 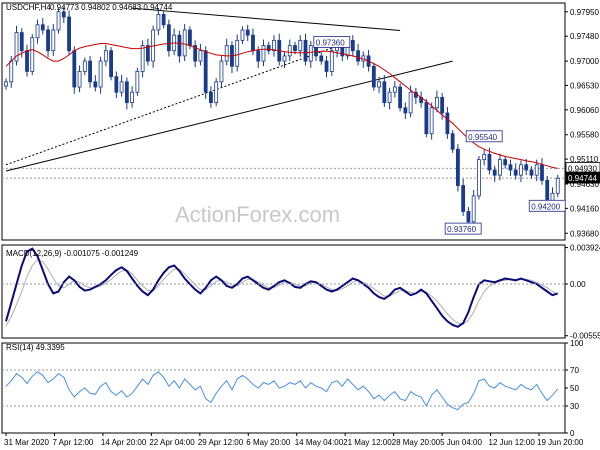 I want to click on y-tick-label: 0.00, so click(x=578, y=284).